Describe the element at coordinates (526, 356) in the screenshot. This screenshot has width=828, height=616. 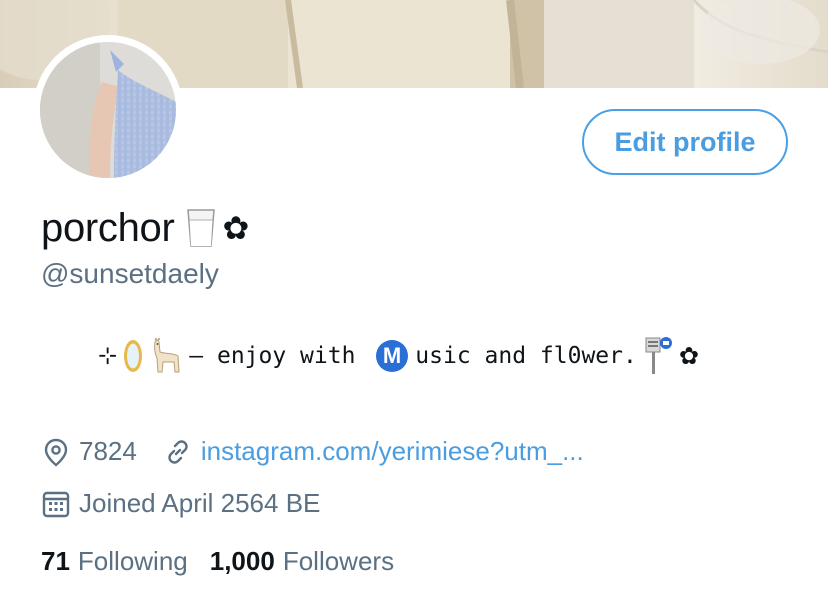
I see `bio-text-part2: usic and fl0wer.` at that location.